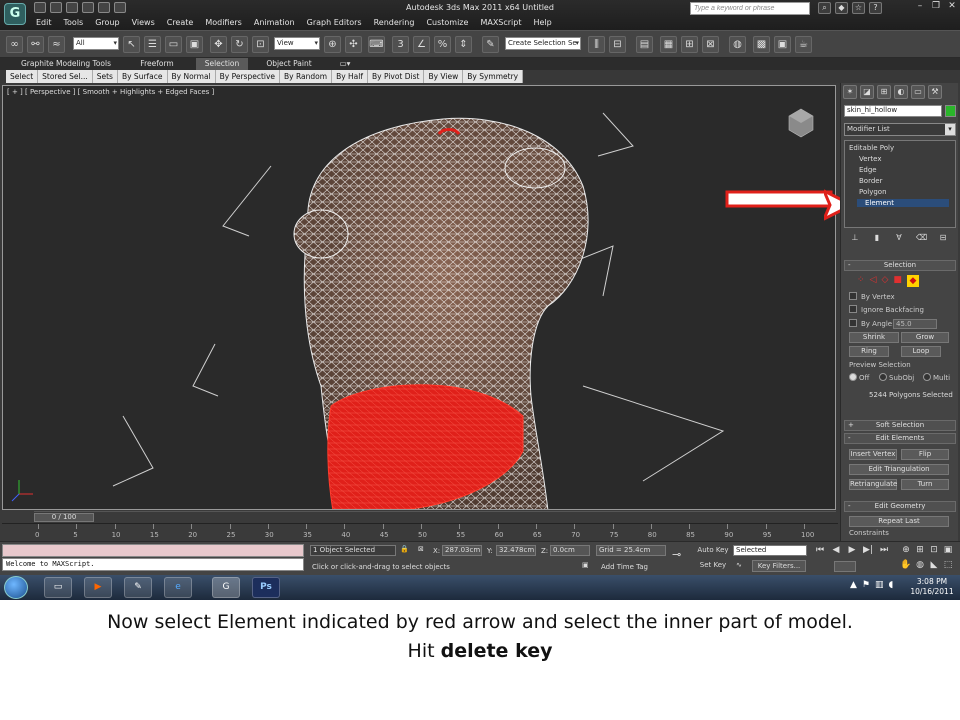  Describe the element at coordinates (14, 44) in the screenshot. I see `link-icon: ∞` at that location.